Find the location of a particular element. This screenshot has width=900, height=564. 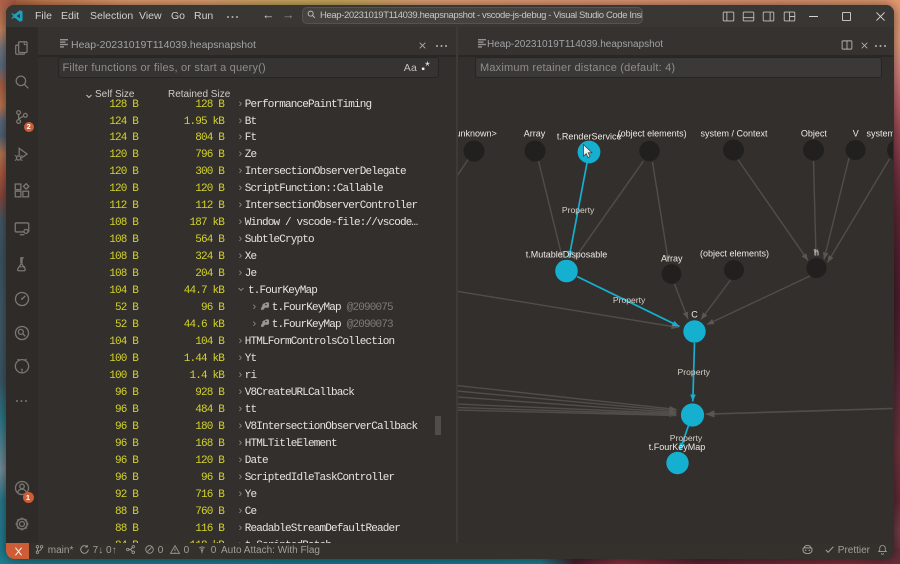

svg-text: t.MutableDisposable is located at coordinates (566, 255).